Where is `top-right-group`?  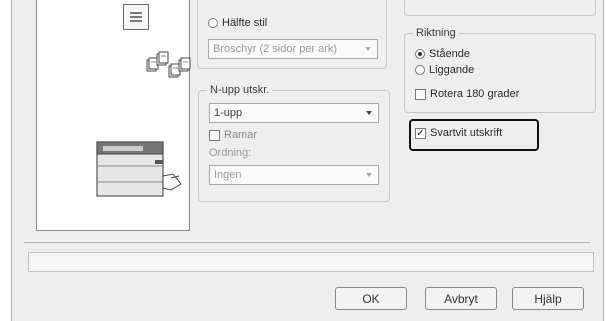 top-right-group is located at coordinates (500, 8).